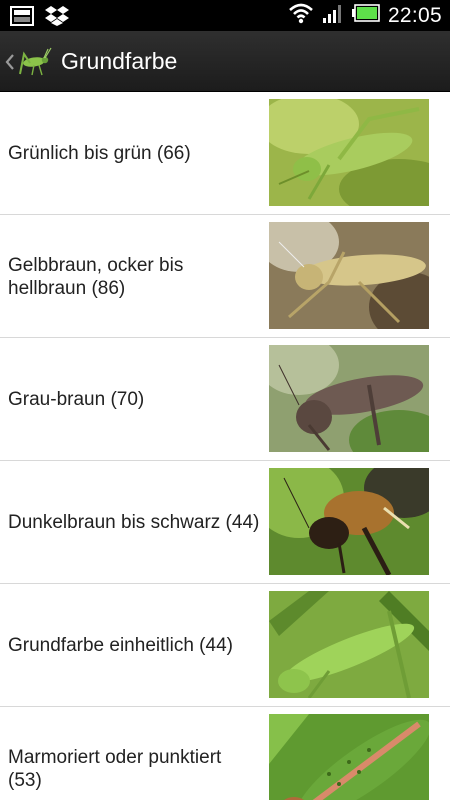  I want to click on signal-icon, so click(333, 15).